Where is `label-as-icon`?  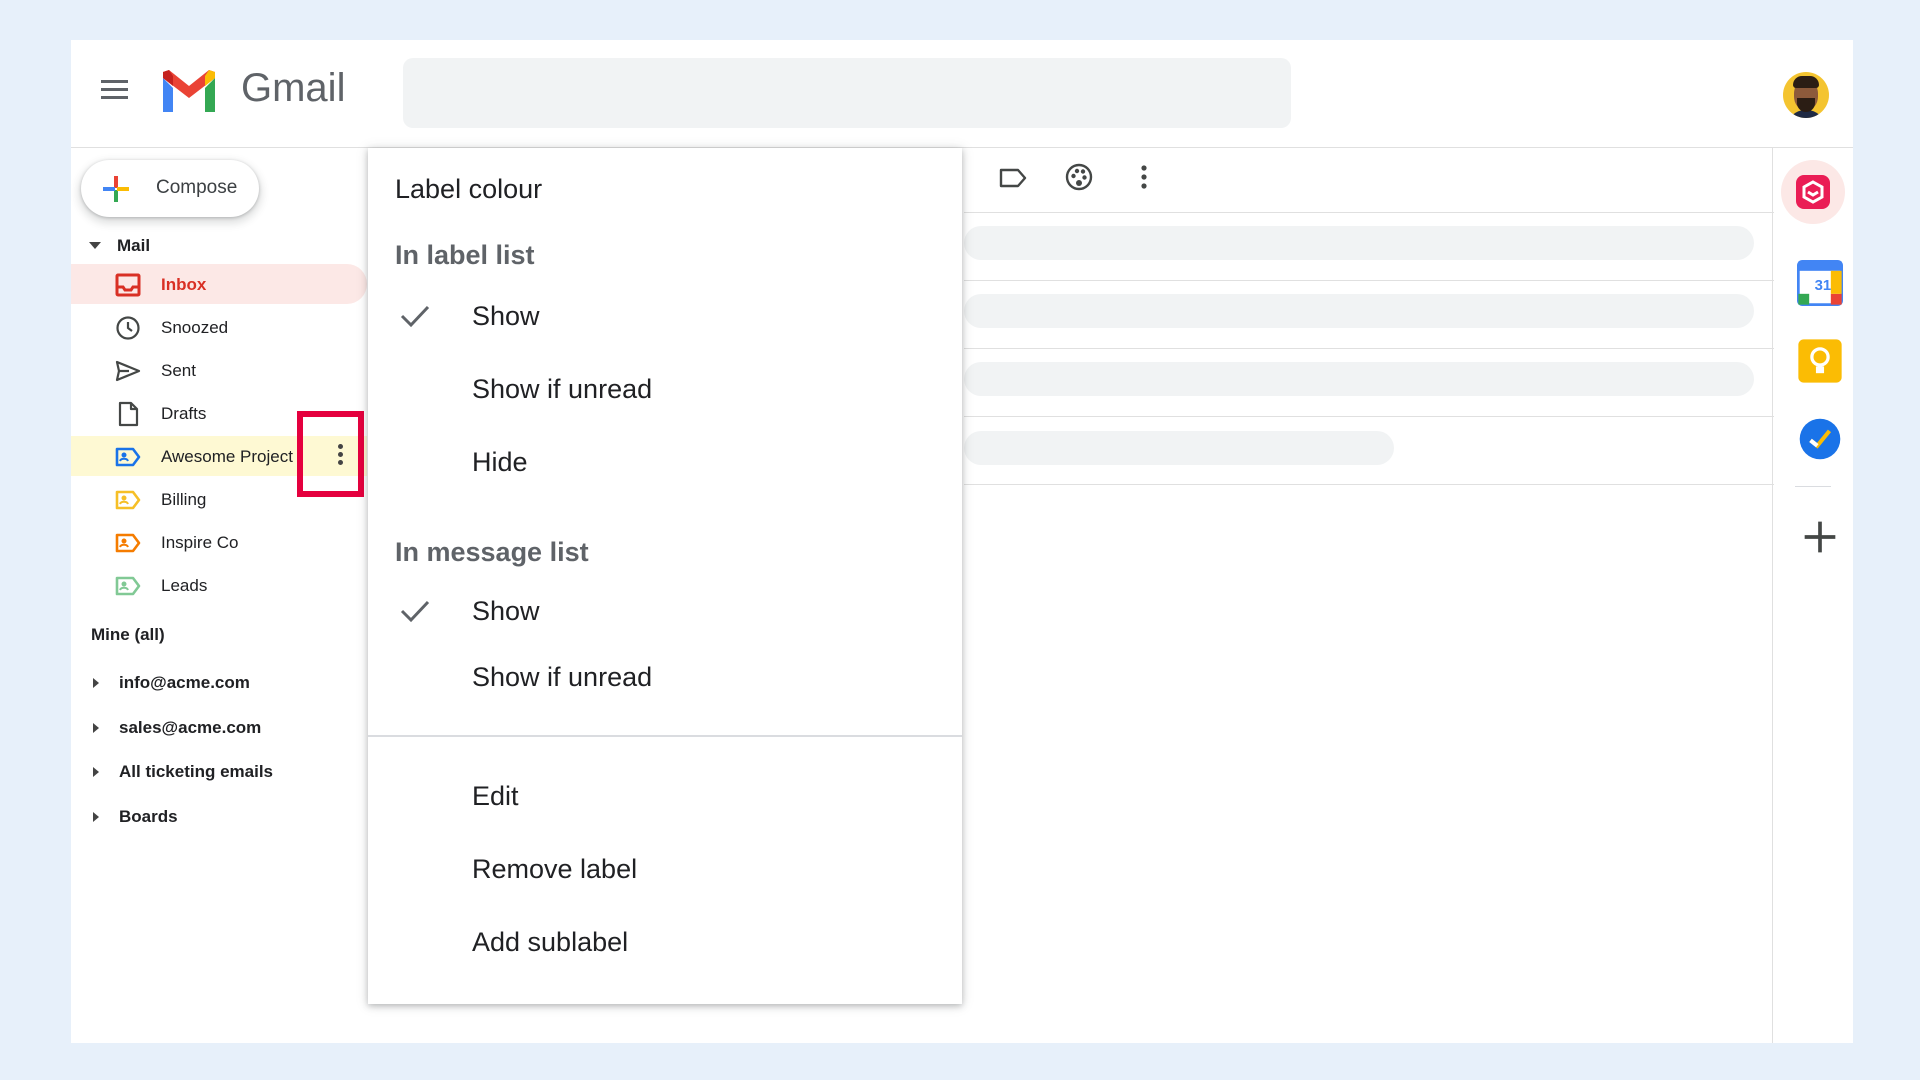
label-as-icon is located at coordinates (1013, 178).